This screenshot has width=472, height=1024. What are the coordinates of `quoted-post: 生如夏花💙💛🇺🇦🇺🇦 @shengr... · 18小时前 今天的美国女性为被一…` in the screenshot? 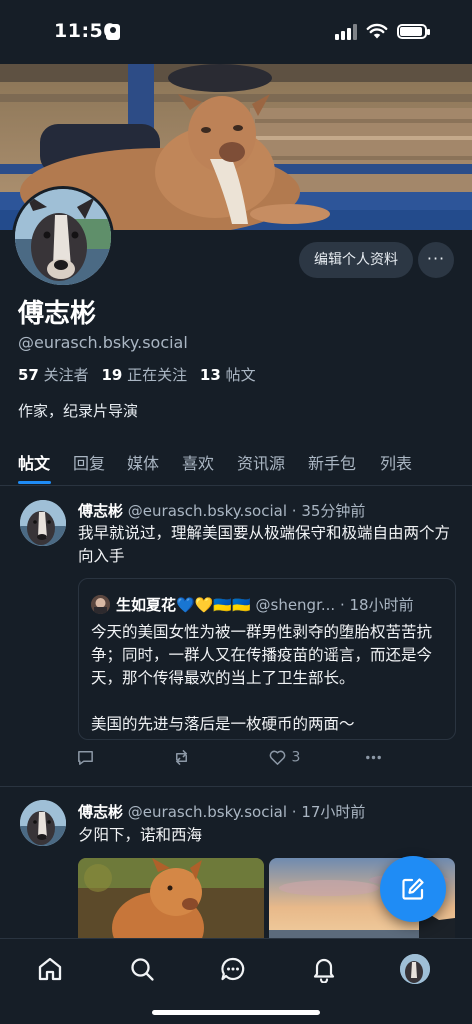 It's located at (267, 659).